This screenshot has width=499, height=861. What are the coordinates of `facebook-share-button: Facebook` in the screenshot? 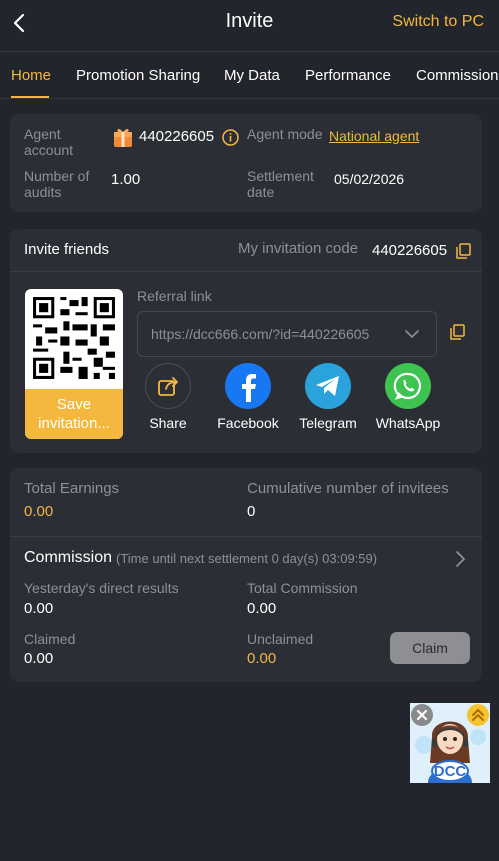 It's located at (248, 397).